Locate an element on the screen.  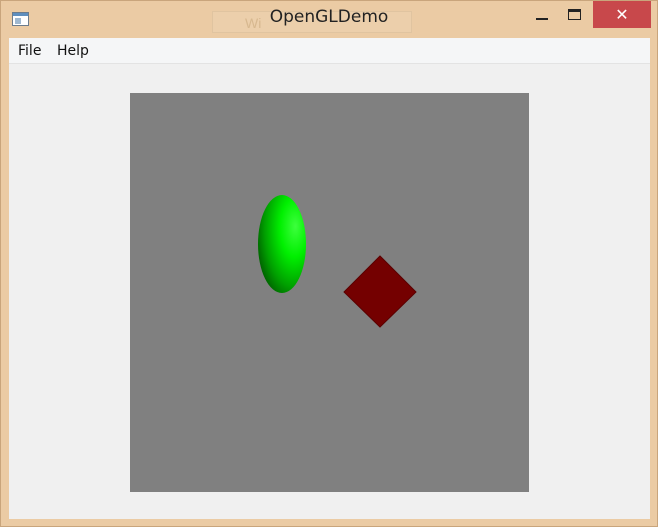
menu-file: File is located at coordinates (29, 51).